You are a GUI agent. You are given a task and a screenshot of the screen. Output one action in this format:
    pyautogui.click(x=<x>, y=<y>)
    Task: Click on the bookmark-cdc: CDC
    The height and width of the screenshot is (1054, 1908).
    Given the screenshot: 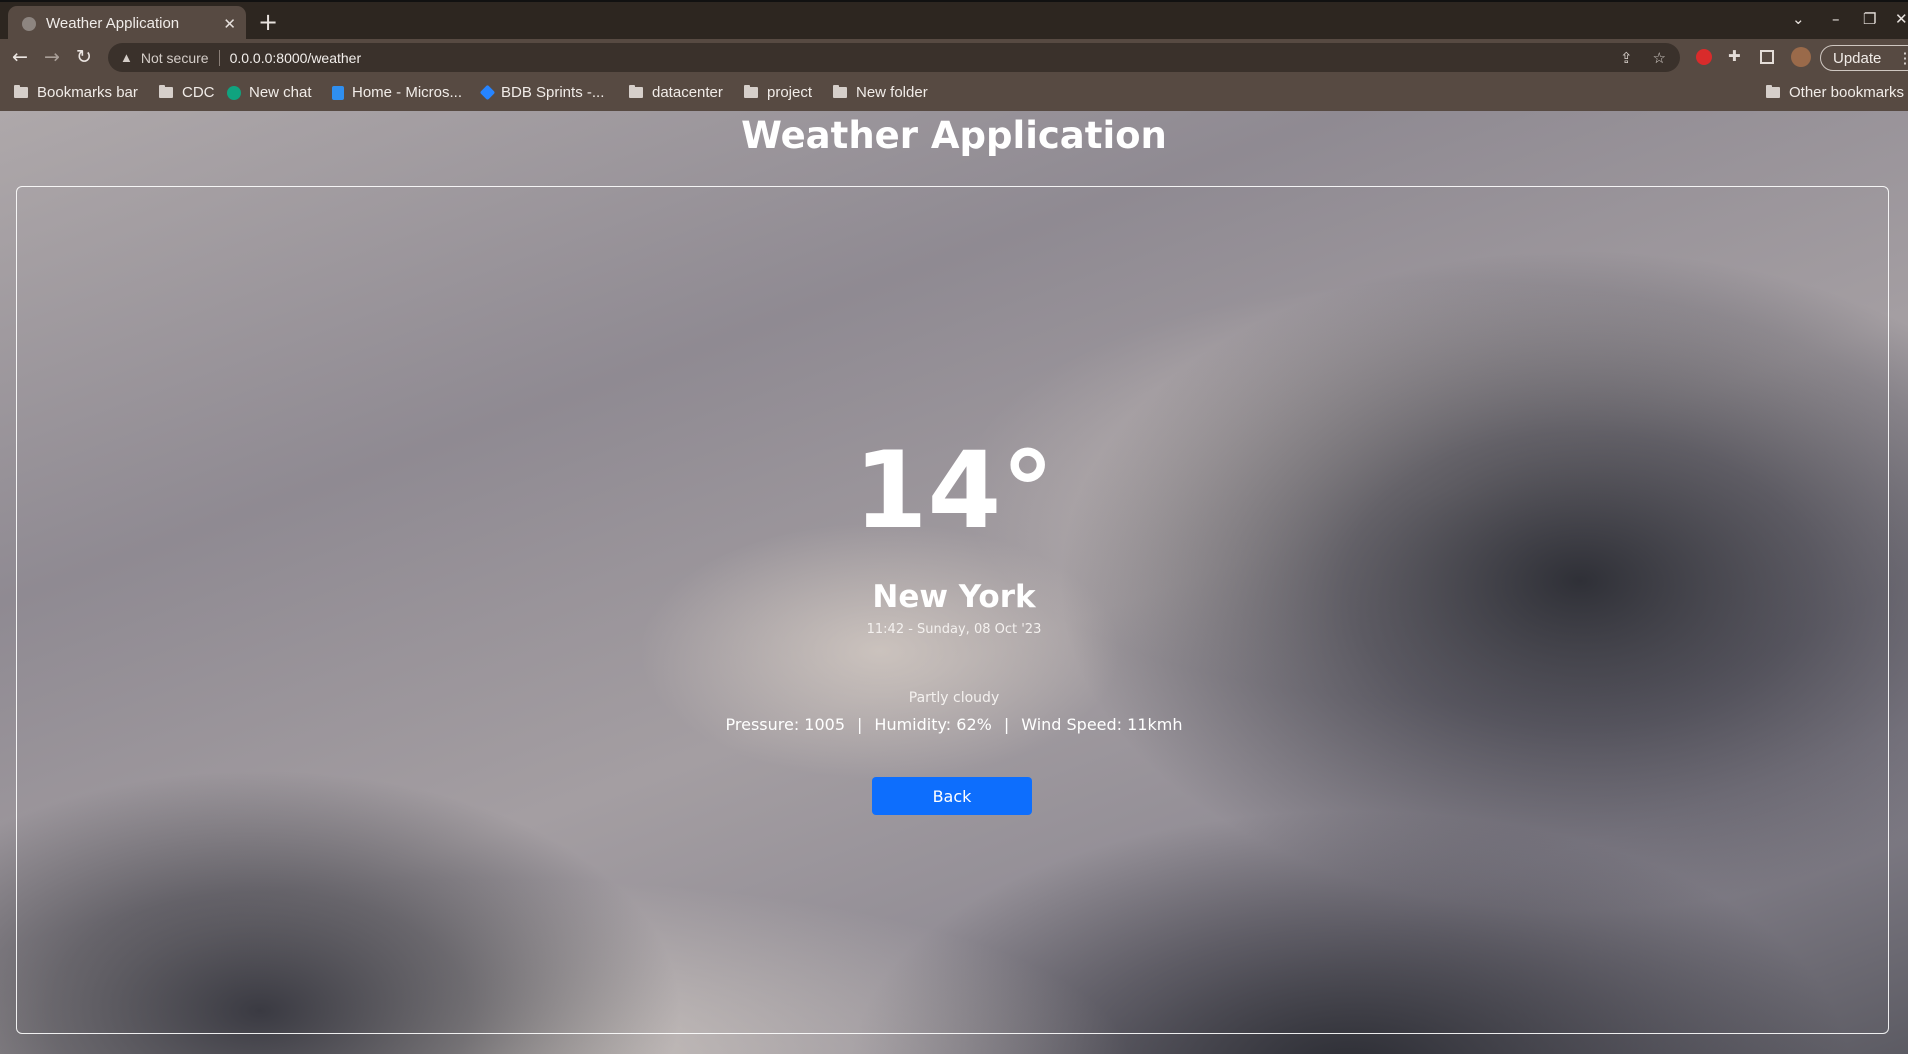 What is the action you would take?
    pyautogui.click(x=187, y=92)
    